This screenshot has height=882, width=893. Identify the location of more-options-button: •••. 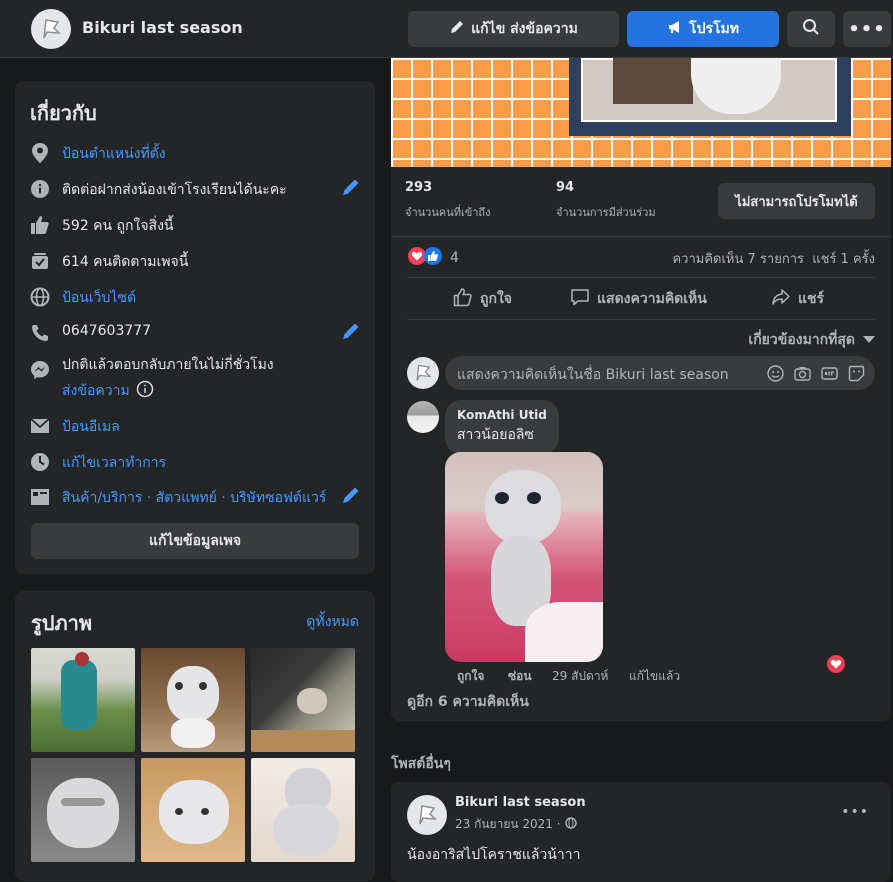
(867, 29).